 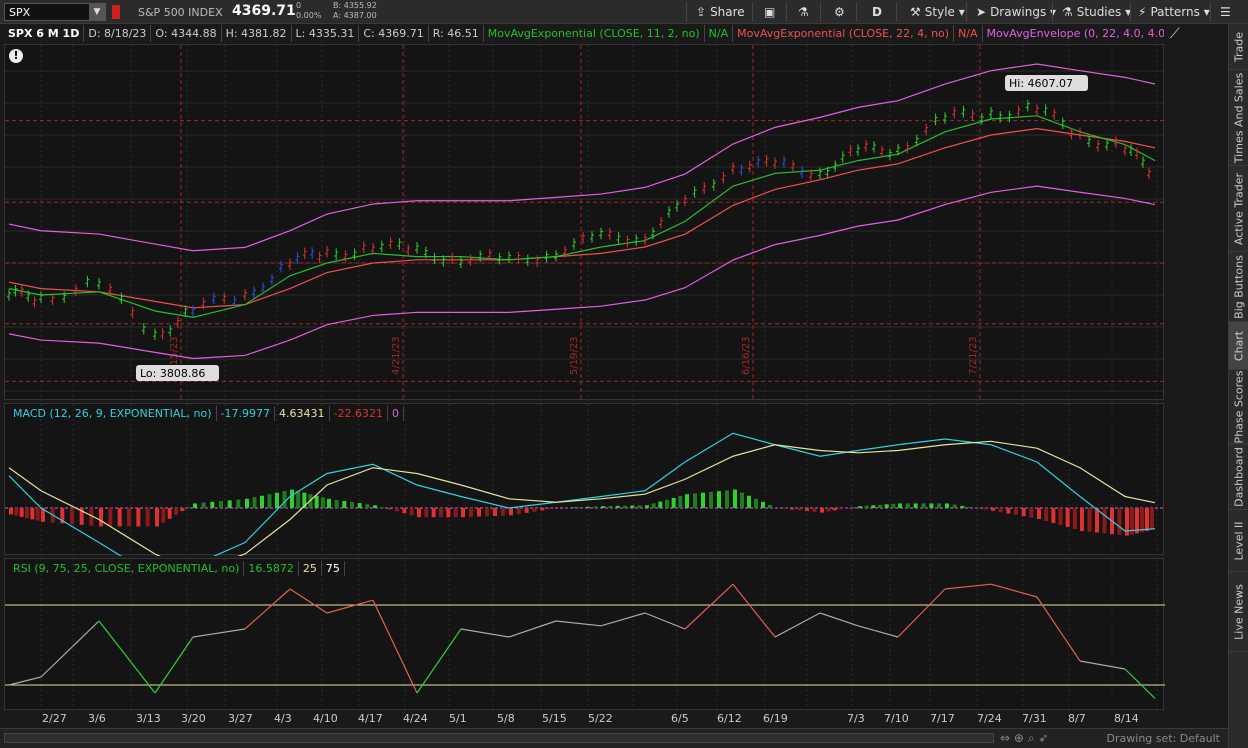 I want to click on sidebar-tab-big-buttons: Big Buttons, so click(x=1238, y=287).